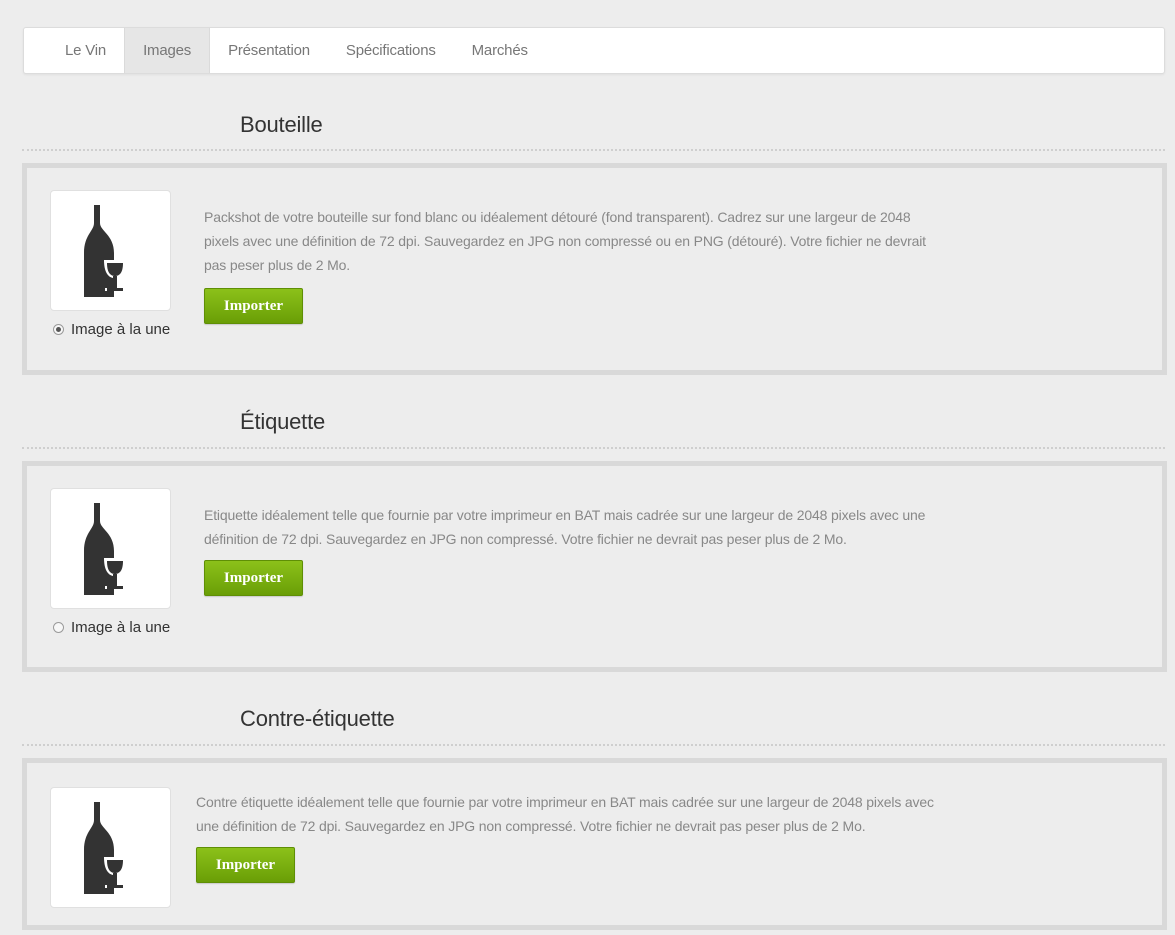  I want to click on etiquette-thumbnail, so click(110, 548).